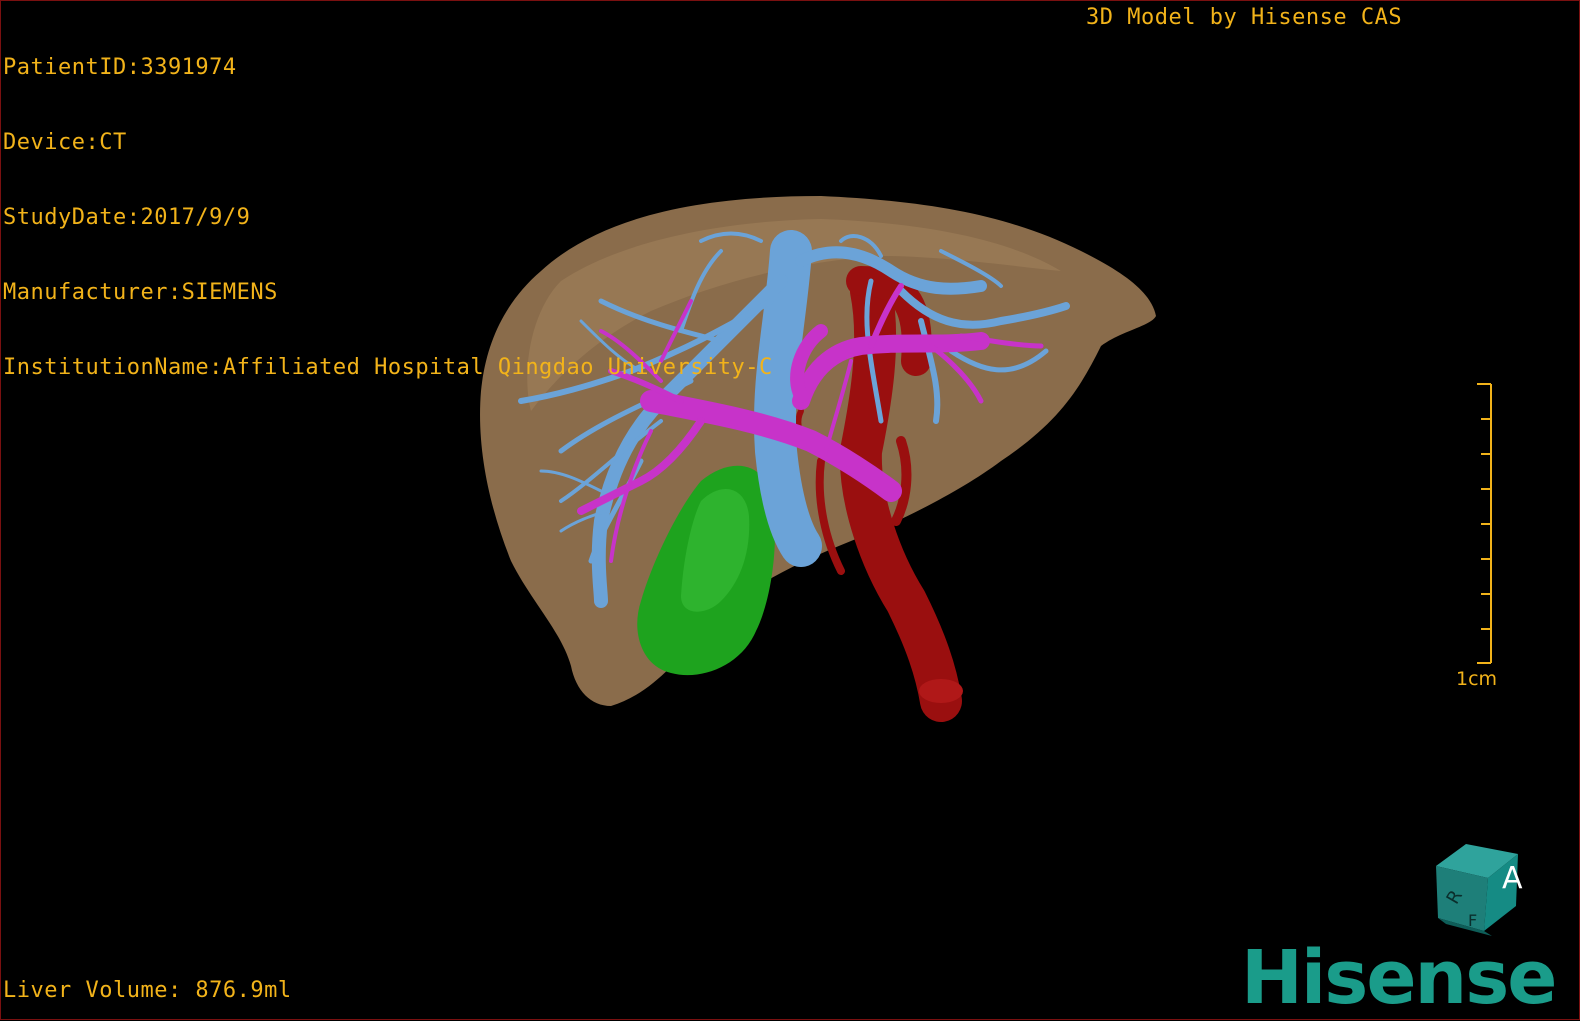  What do you see at coordinates (1512, 878) in the screenshot?
I see `cube-face-front-label: A` at bounding box center [1512, 878].